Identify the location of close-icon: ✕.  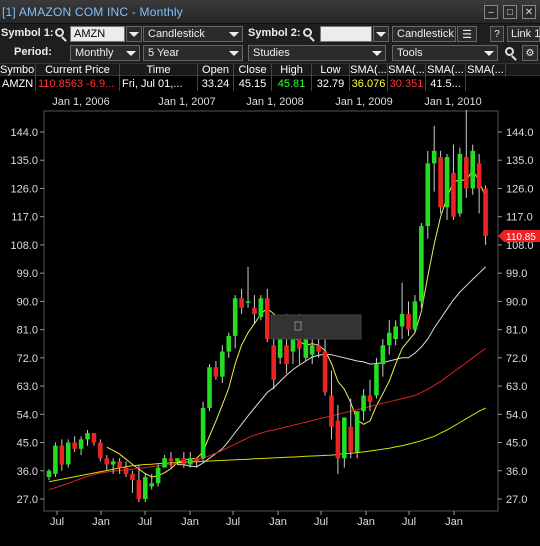
(529, 12).